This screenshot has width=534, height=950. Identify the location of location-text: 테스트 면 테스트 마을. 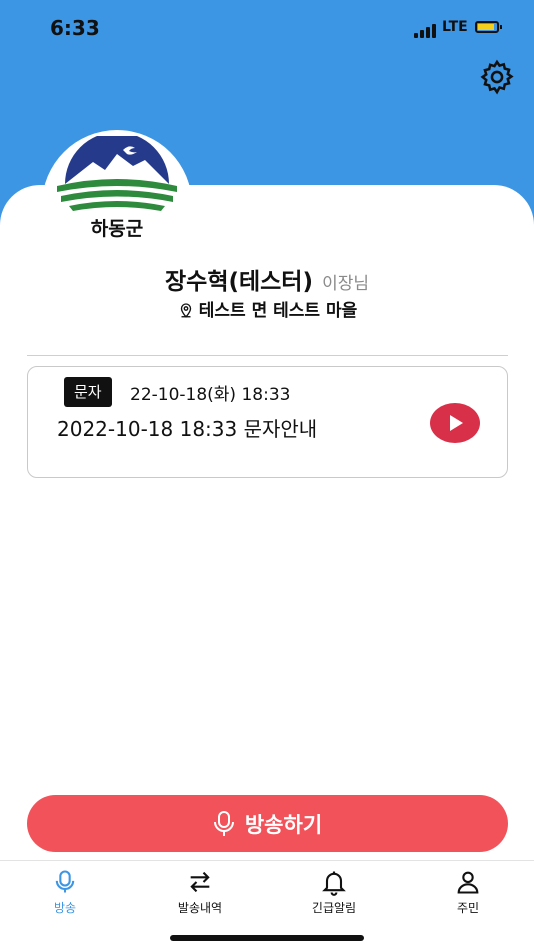
(278, 311).